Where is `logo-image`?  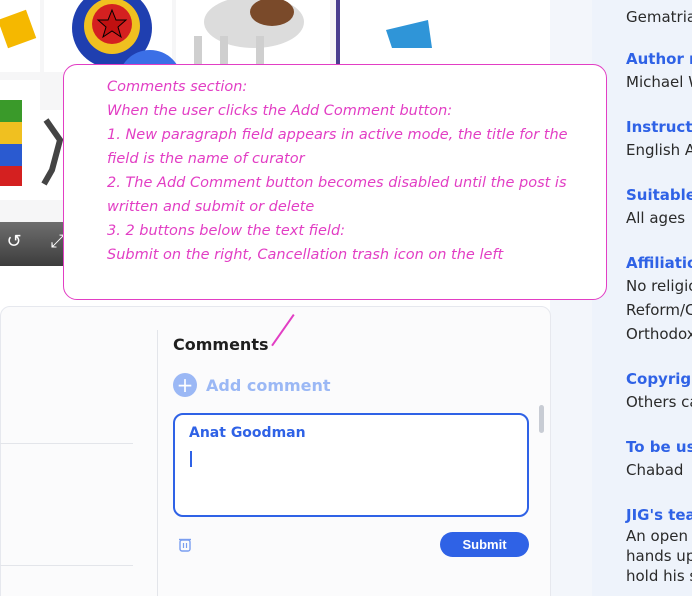
logo-image is located at coordinates (393, 36).